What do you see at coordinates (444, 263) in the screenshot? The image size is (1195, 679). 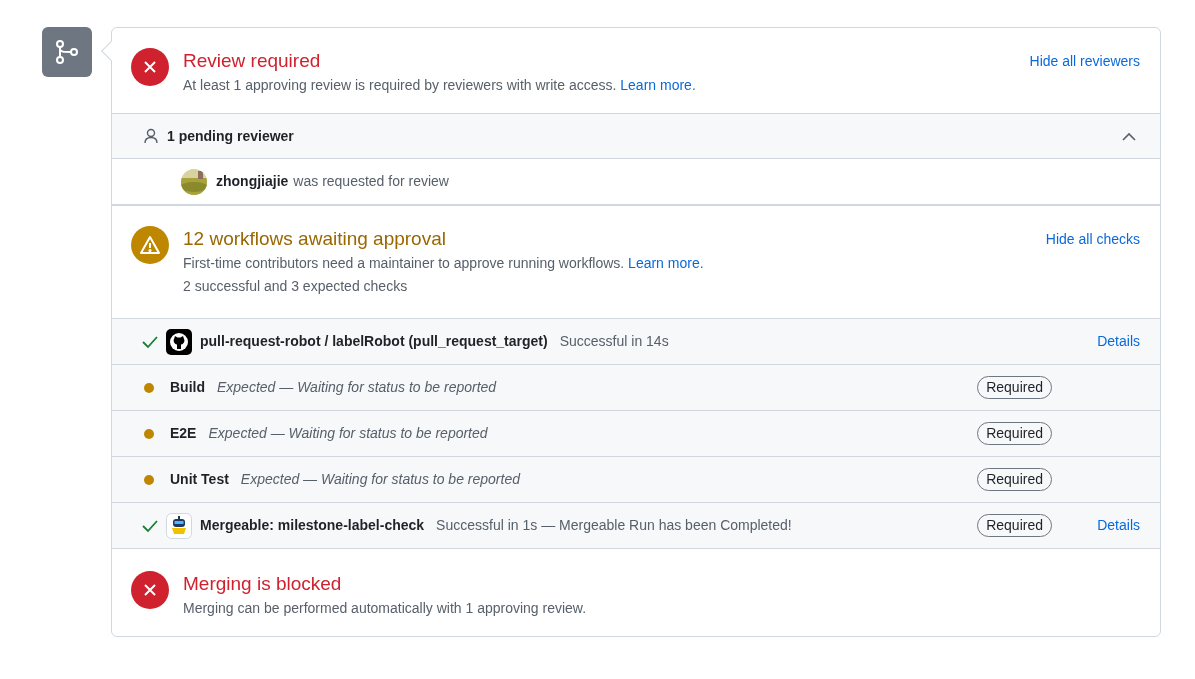 I see `section-description: First-time contributors need a maintainer to approve running workflows. Learn more.` at bounding box center [444, 263].